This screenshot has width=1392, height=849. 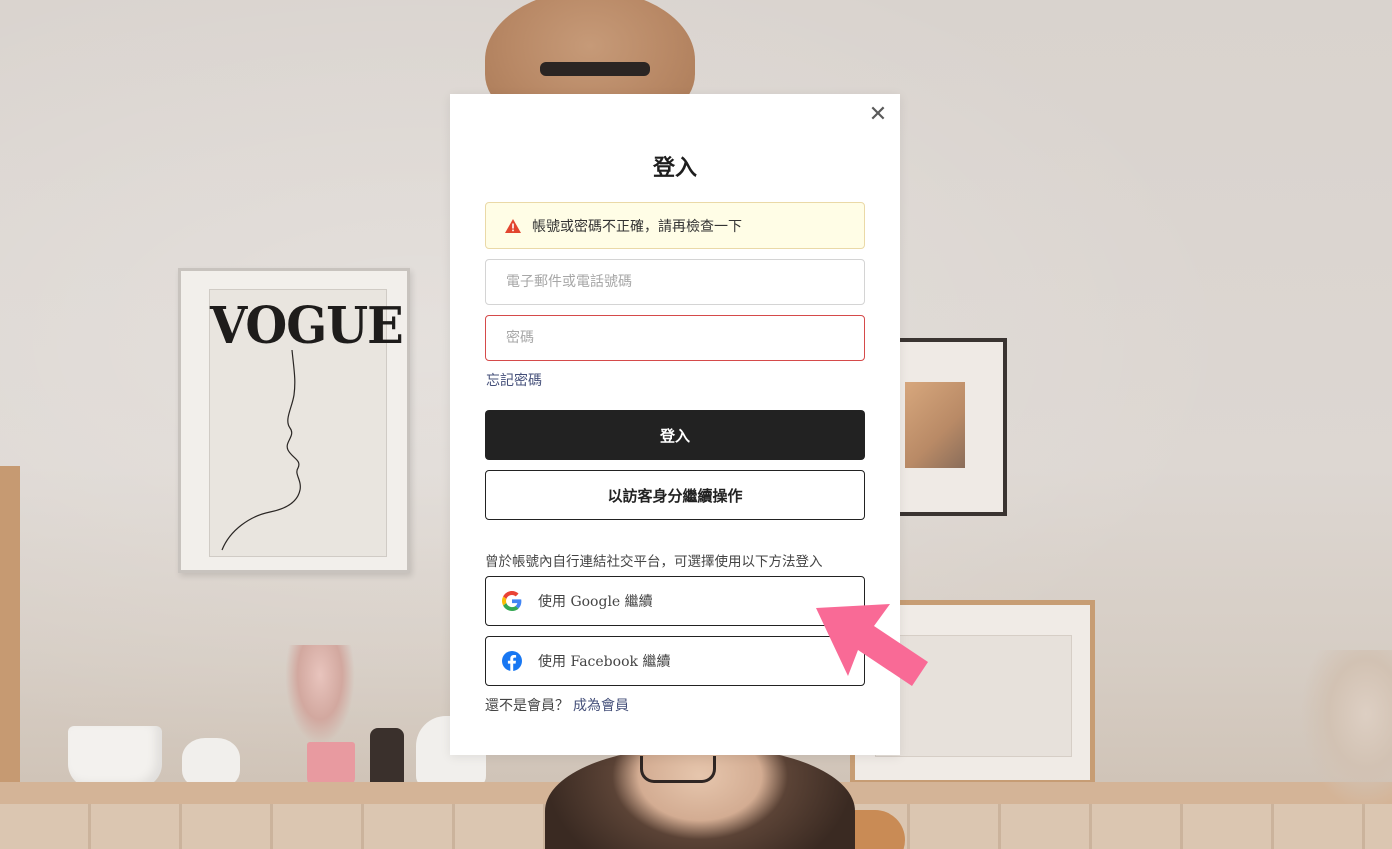 I want to click on google-icon, so click(x=512, y=601).